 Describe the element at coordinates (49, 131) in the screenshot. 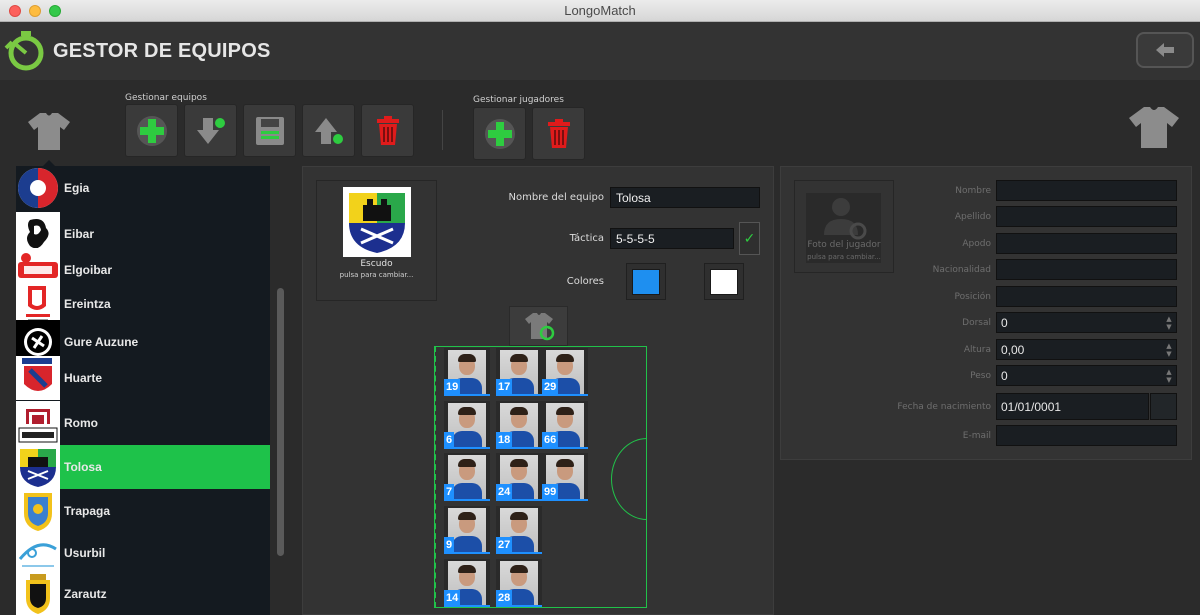

I see `team-shirt-icon` at that location.